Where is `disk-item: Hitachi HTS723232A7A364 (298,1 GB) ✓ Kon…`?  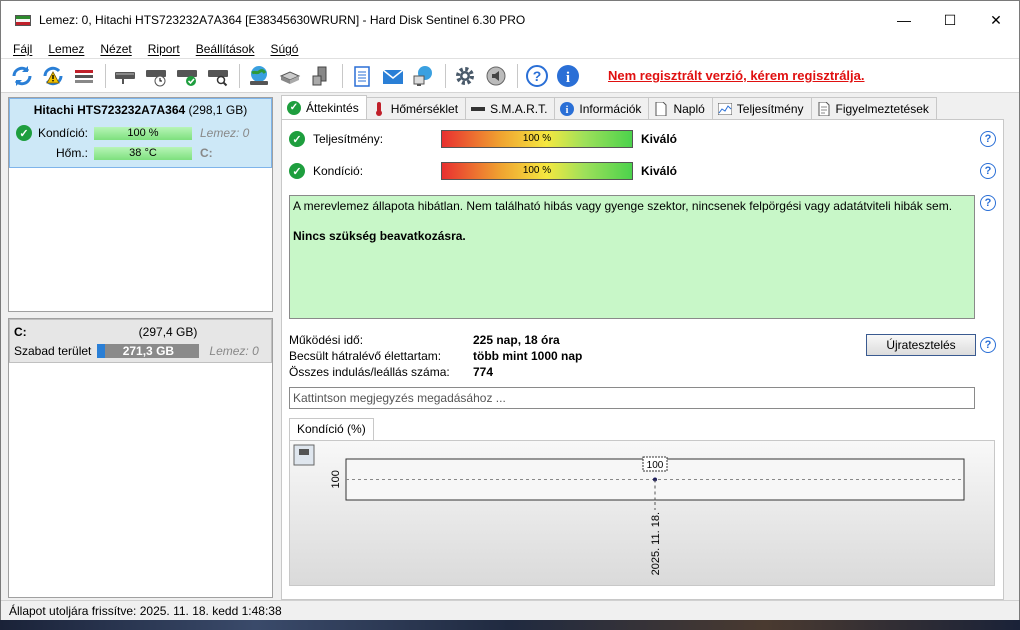 disk-item: Hitachi HTS723232A7A364 (298,1 GB) ✓ Kon… is located at coordinates (140, 133).